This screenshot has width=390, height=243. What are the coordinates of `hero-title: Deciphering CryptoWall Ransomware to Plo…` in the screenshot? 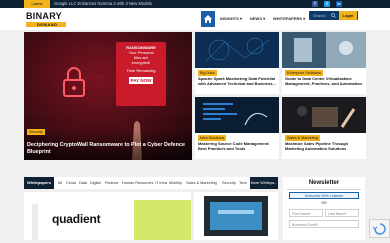 It's located at (107, 149).